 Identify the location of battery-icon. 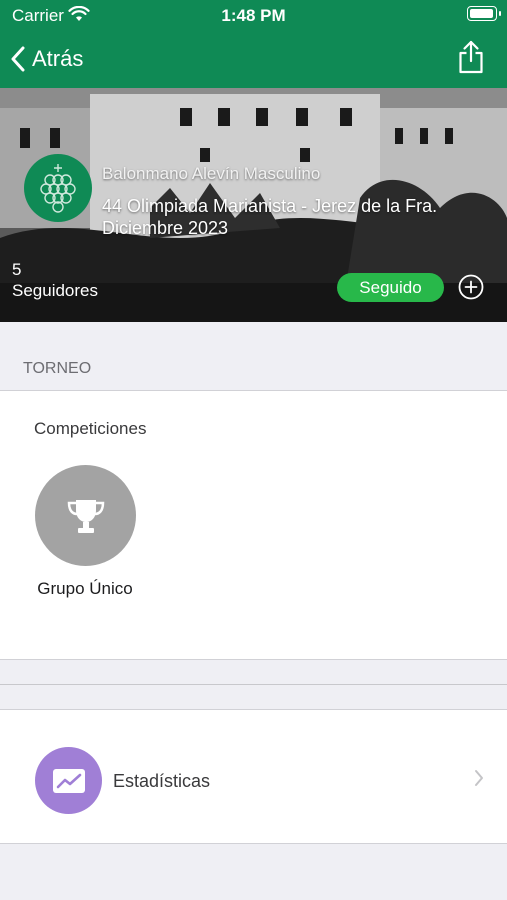
(484, 13).